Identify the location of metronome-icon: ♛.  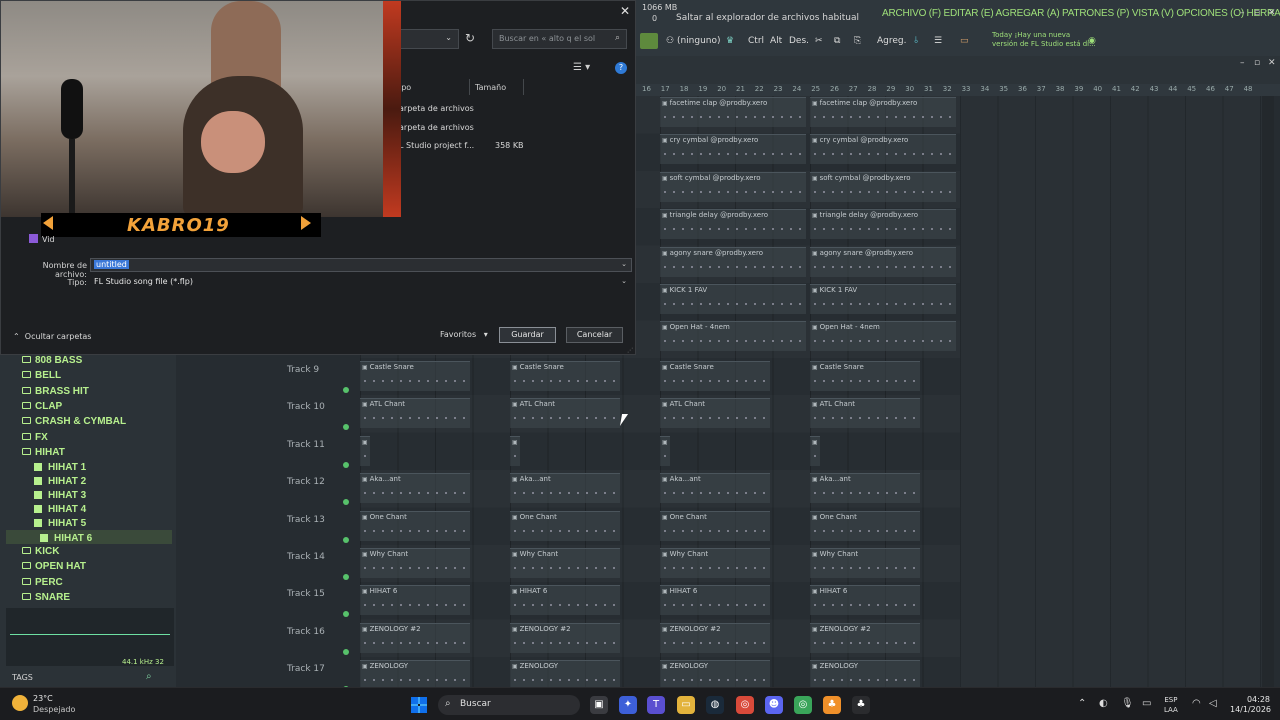
(730, 41).